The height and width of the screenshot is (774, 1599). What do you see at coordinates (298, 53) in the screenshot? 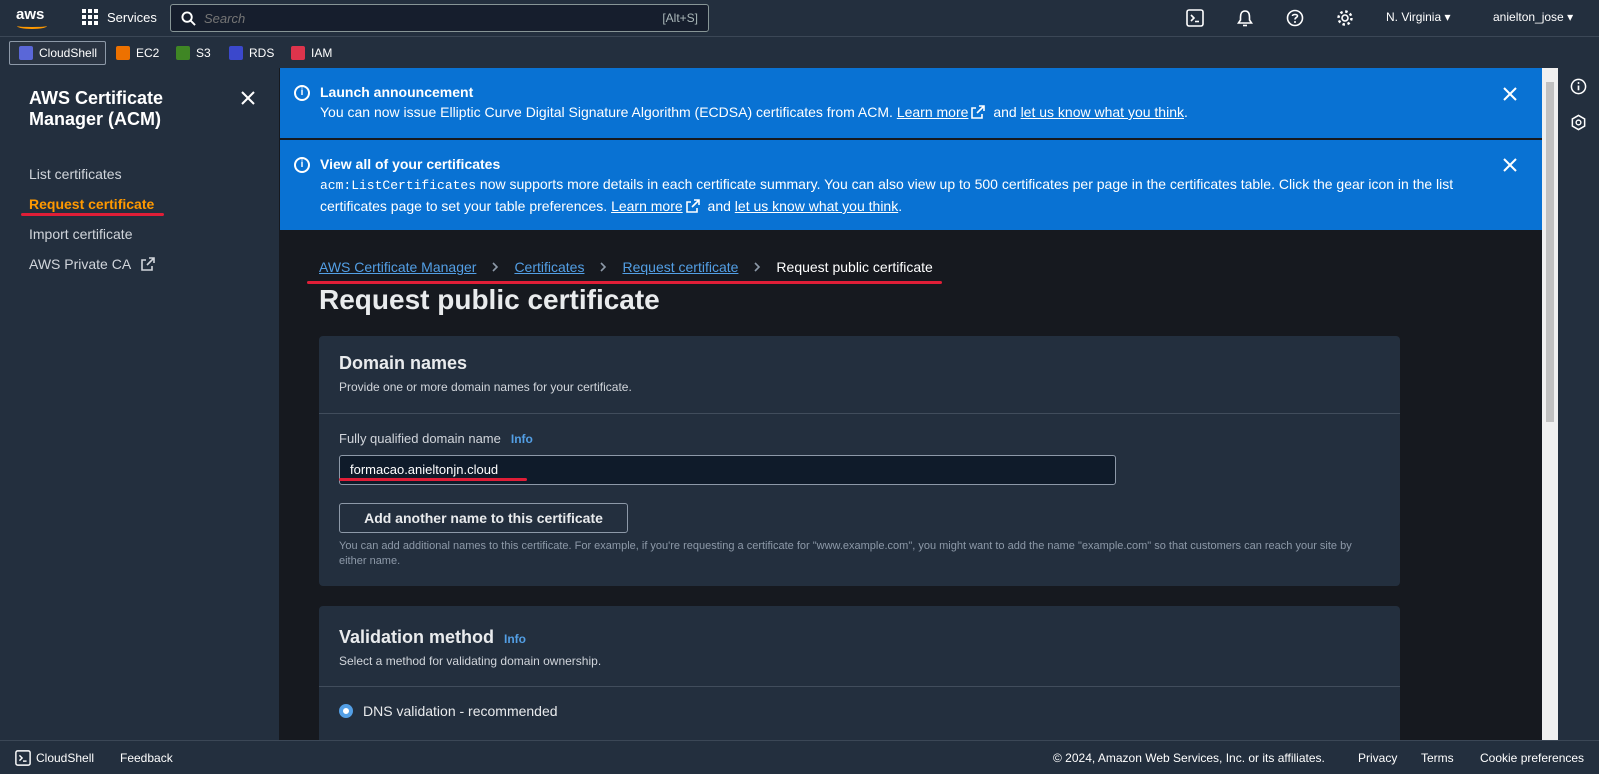
I see `iam-icon` at bounding box center [298, 53].